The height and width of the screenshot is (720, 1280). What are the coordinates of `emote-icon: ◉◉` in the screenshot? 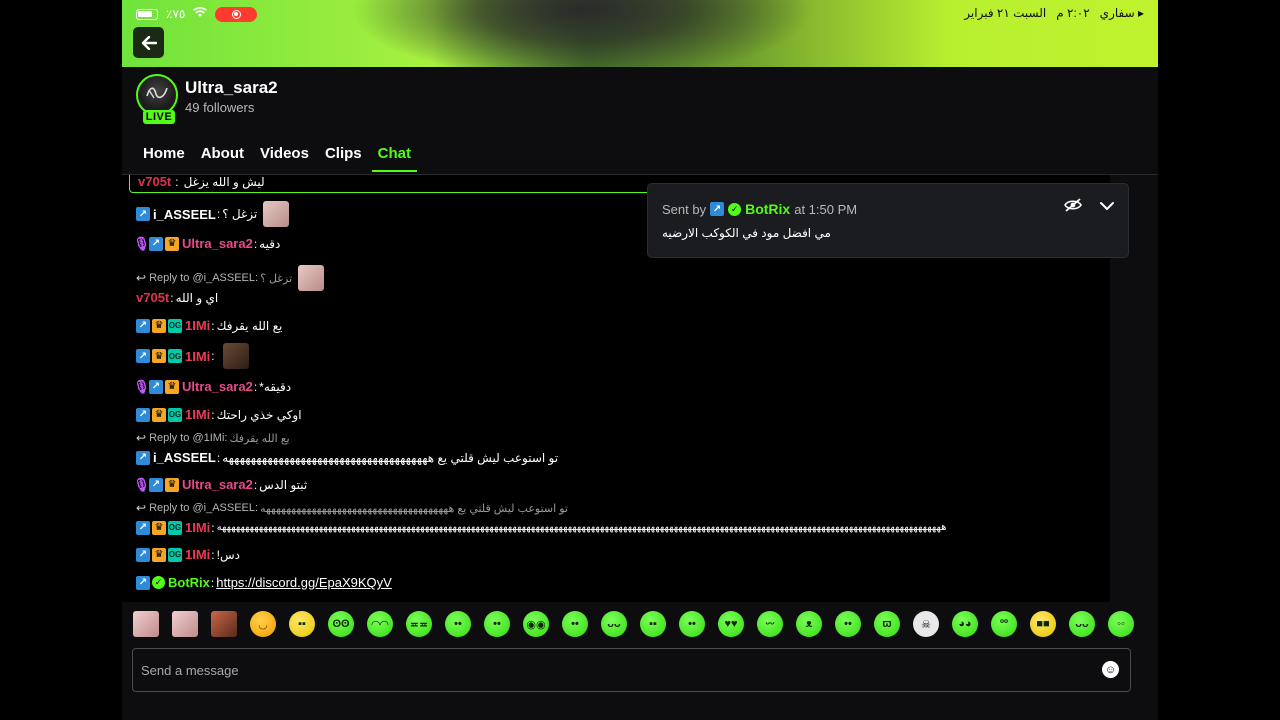 It's located at (536, 624).